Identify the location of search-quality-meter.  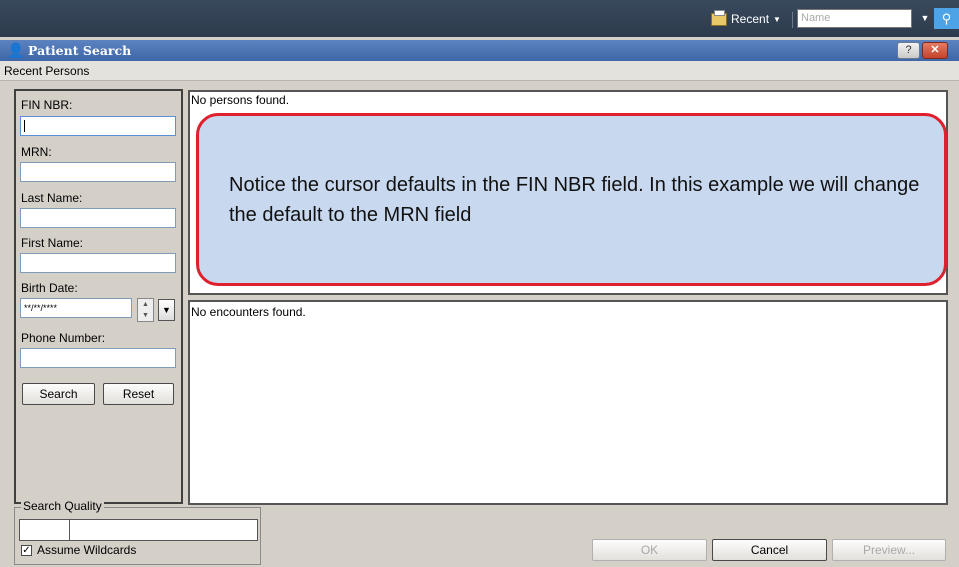
(138, 530).